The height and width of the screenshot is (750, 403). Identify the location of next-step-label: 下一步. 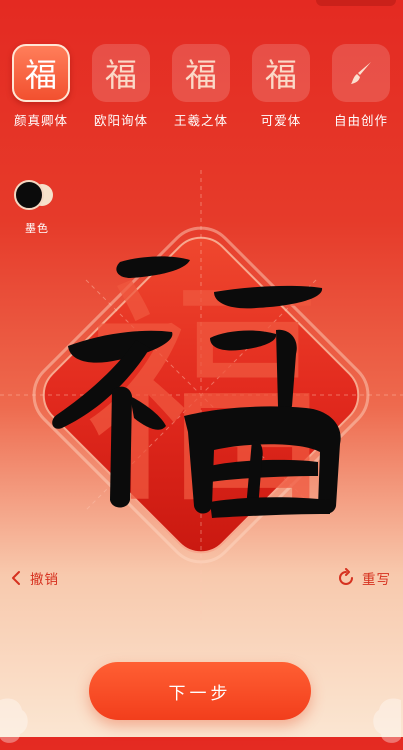
(200, 693).